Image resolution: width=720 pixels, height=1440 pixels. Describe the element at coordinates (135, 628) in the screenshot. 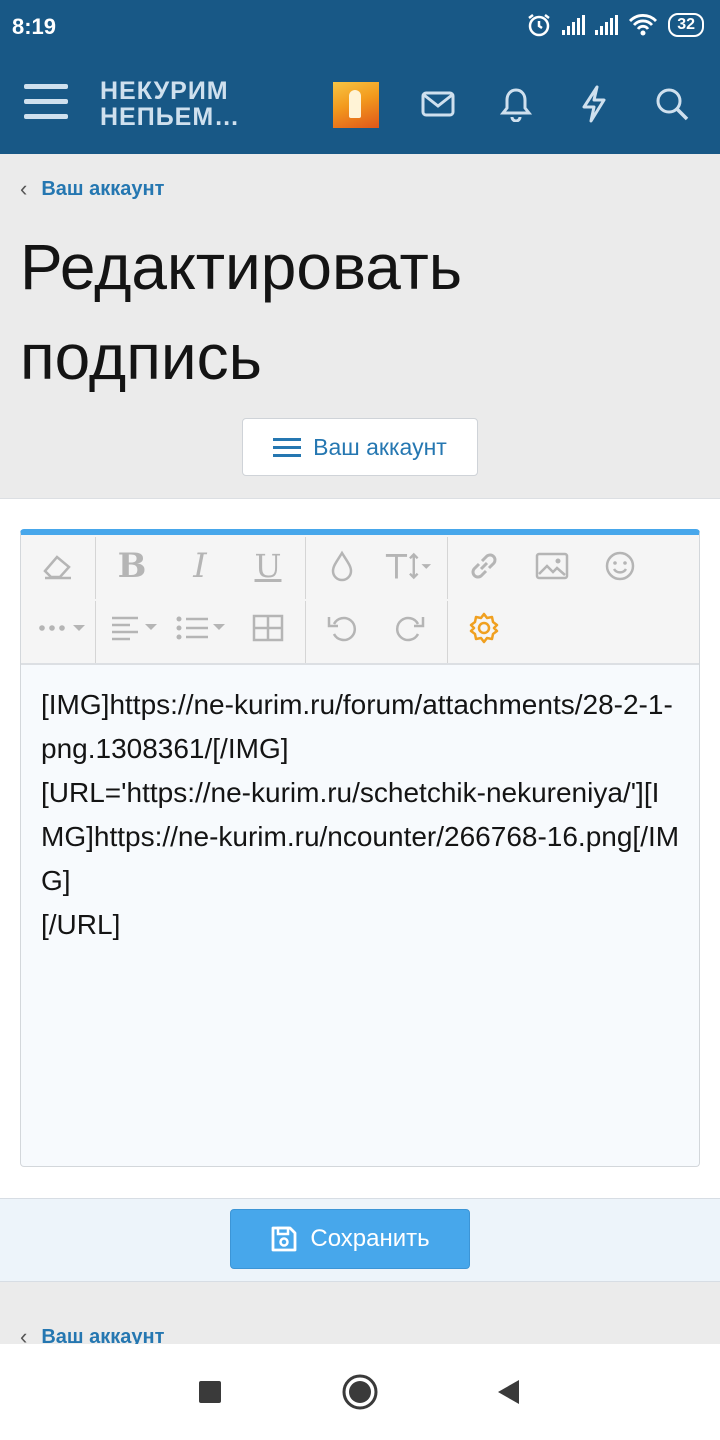

I see `align-icon` at that location.